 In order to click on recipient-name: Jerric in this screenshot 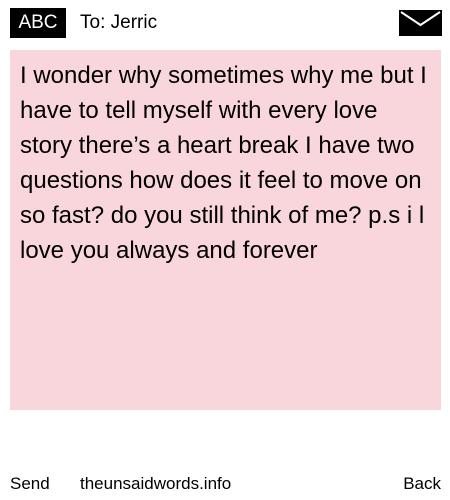, I will do `click(134, 22)`.